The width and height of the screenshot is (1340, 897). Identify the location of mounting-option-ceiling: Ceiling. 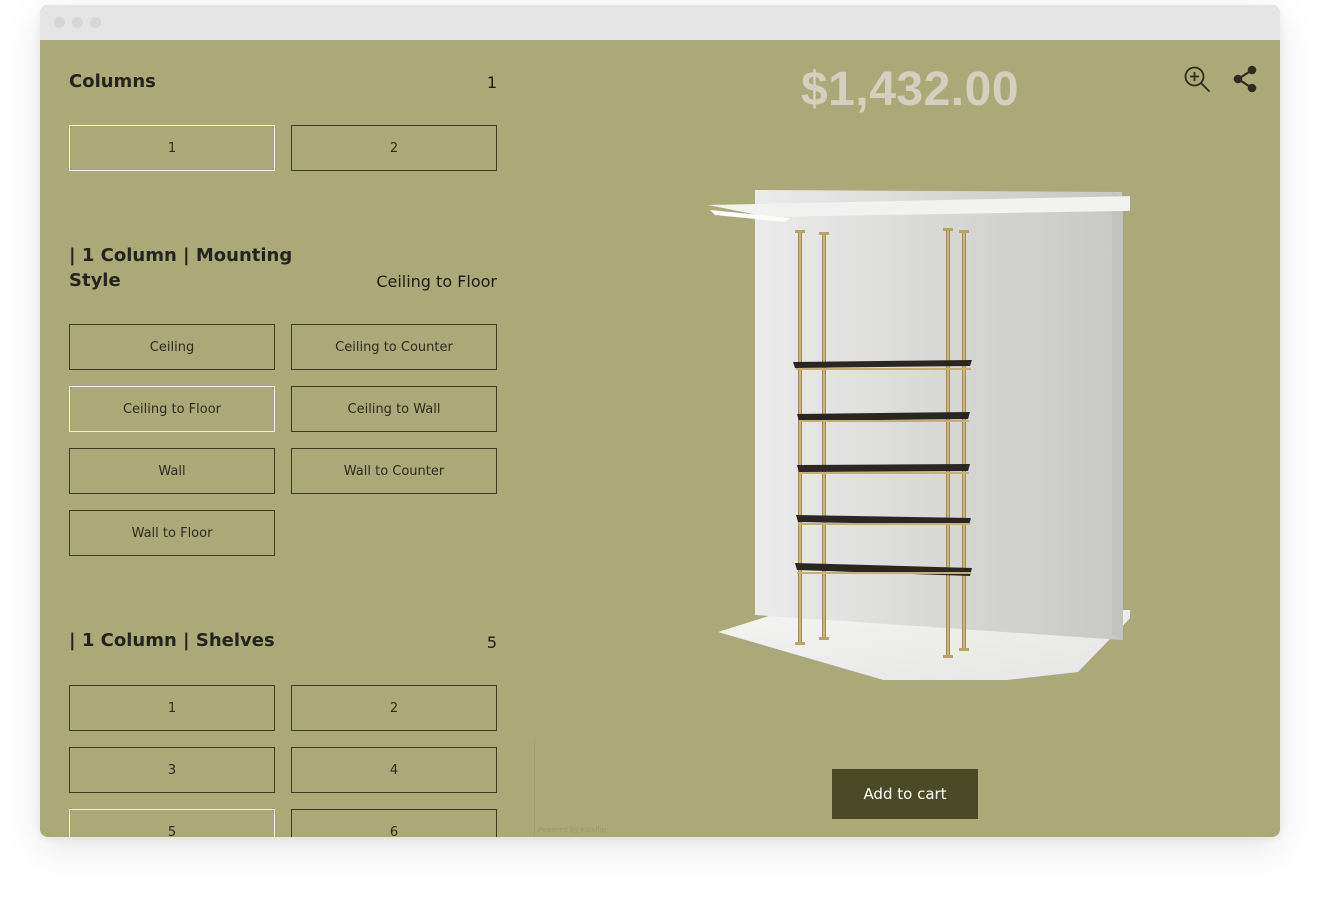
(172, 347).